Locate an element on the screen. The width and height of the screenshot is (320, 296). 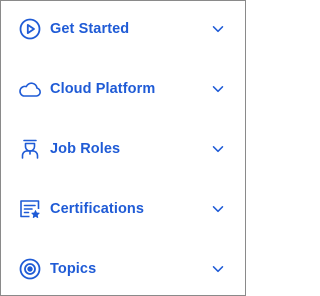
play-circle-icon is located at coordinates (30, 29).